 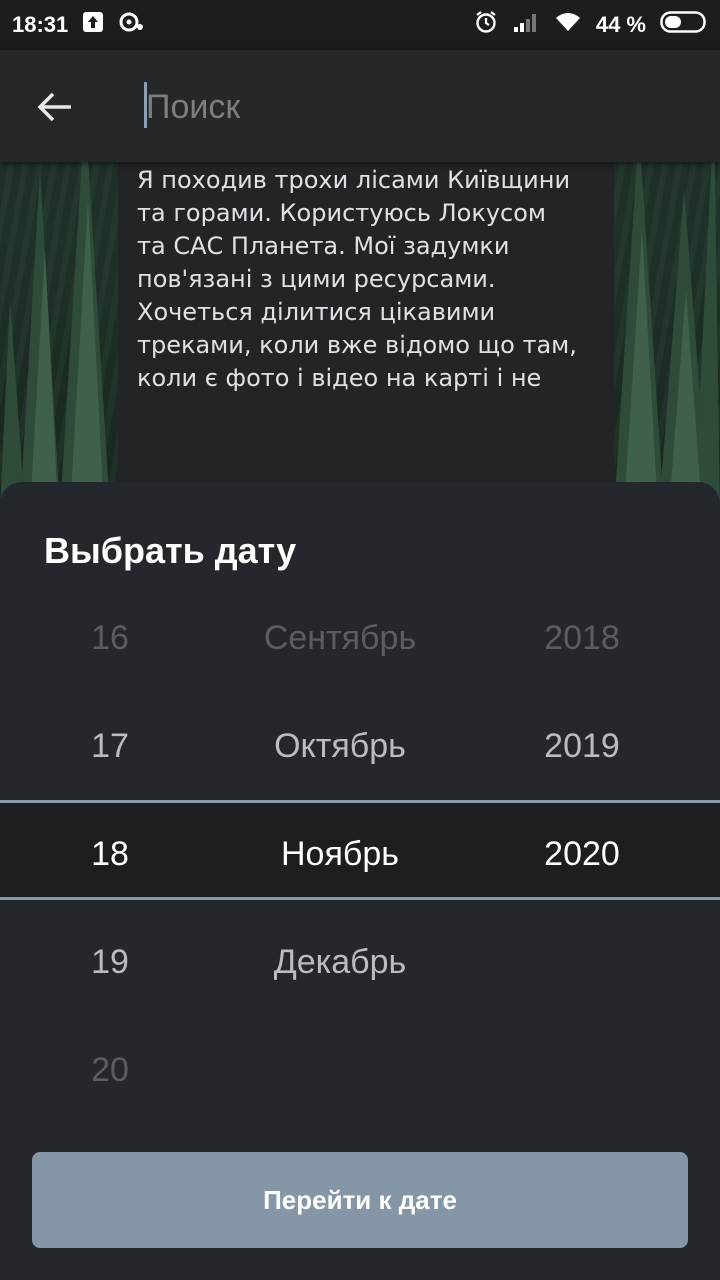 I want to click on month-option: Сентябрь, so click(x=340, y=638).